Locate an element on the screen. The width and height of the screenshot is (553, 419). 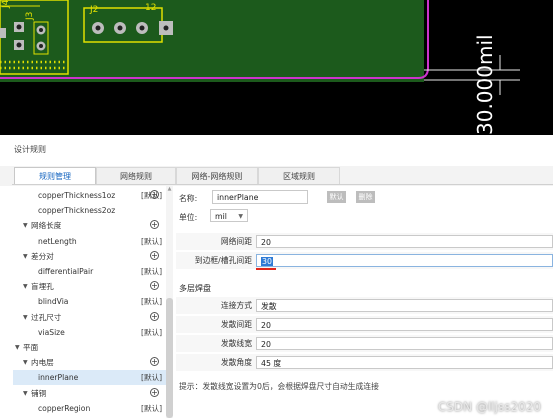
name-label: 名称: is located at coordinates (188, 198).